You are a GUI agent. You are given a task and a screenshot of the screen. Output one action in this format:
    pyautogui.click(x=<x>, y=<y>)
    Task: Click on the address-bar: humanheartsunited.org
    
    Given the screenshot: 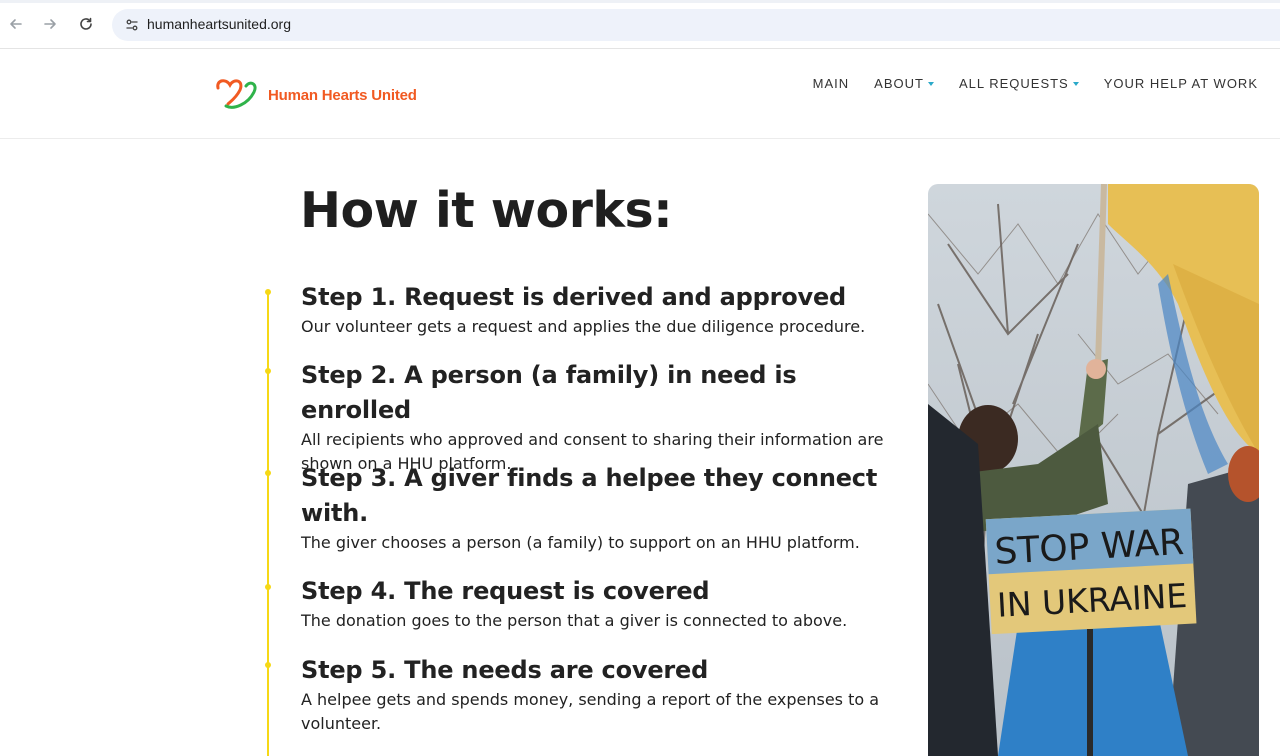 What is the action you would take?
    pyautogui.click(x=696, y=25)
    